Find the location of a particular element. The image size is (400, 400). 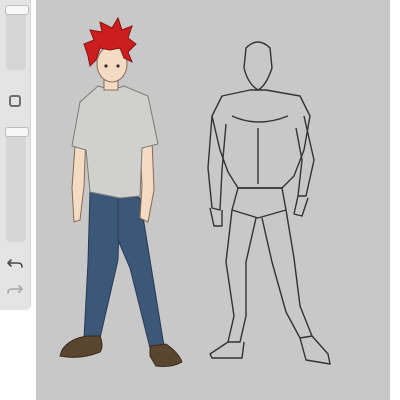

mannequin-left-arm is located at coordinates (217, 163).